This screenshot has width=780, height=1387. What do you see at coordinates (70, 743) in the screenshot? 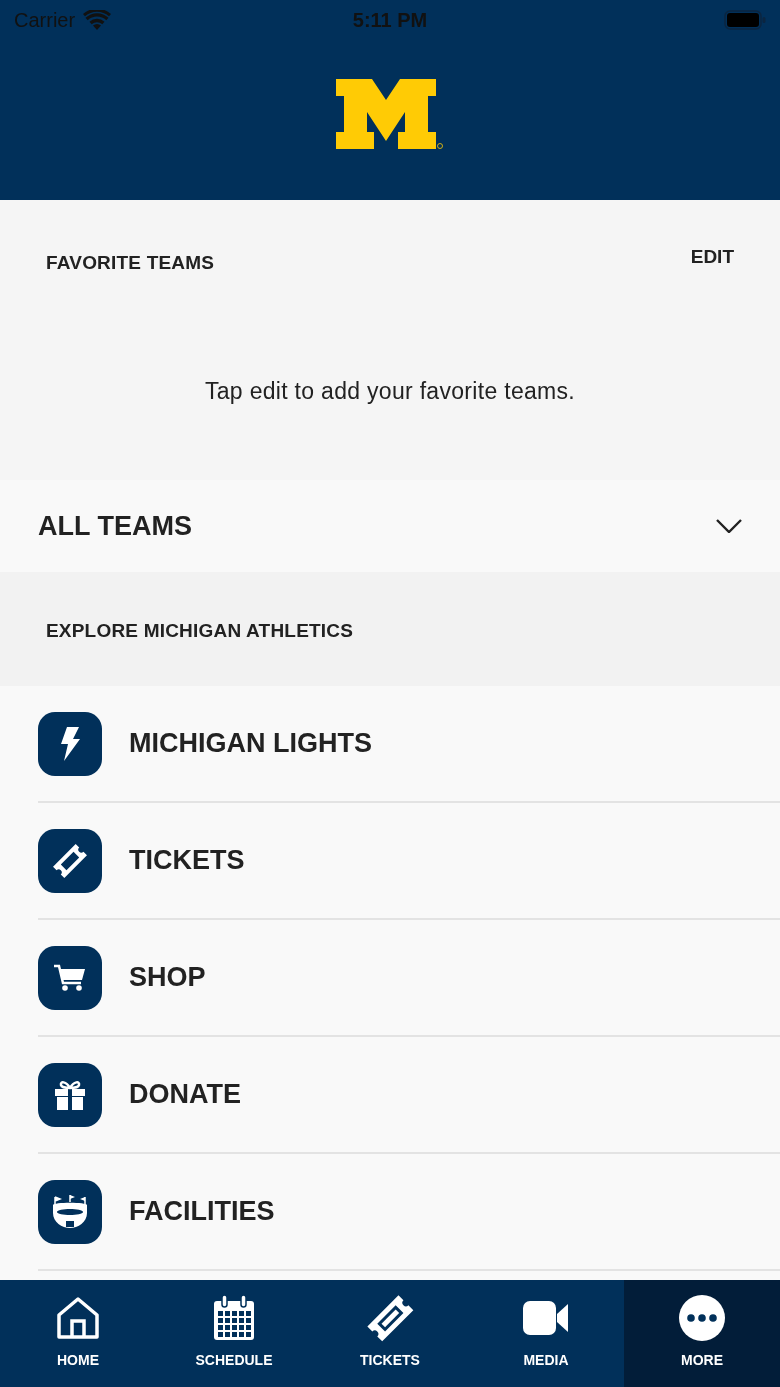
I see `lightning-bolt-icon` at bounding box center [70, 743].